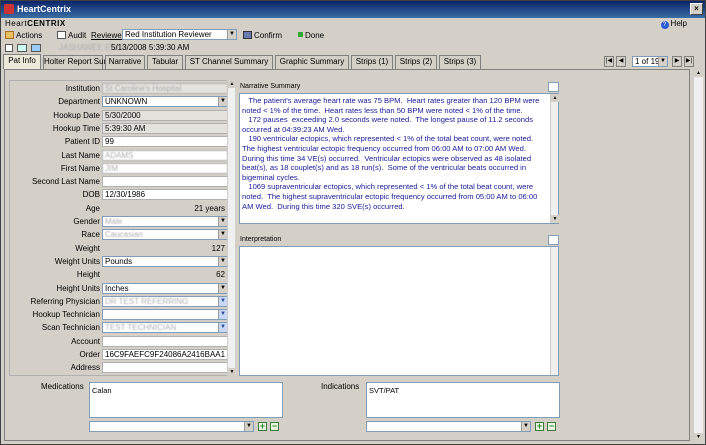 This screenshot has width=706, height=445. What do you see at coordinates (539, 426) in the screenshot?
I see `add-indication-button: +` at bounding box center [539, 426].